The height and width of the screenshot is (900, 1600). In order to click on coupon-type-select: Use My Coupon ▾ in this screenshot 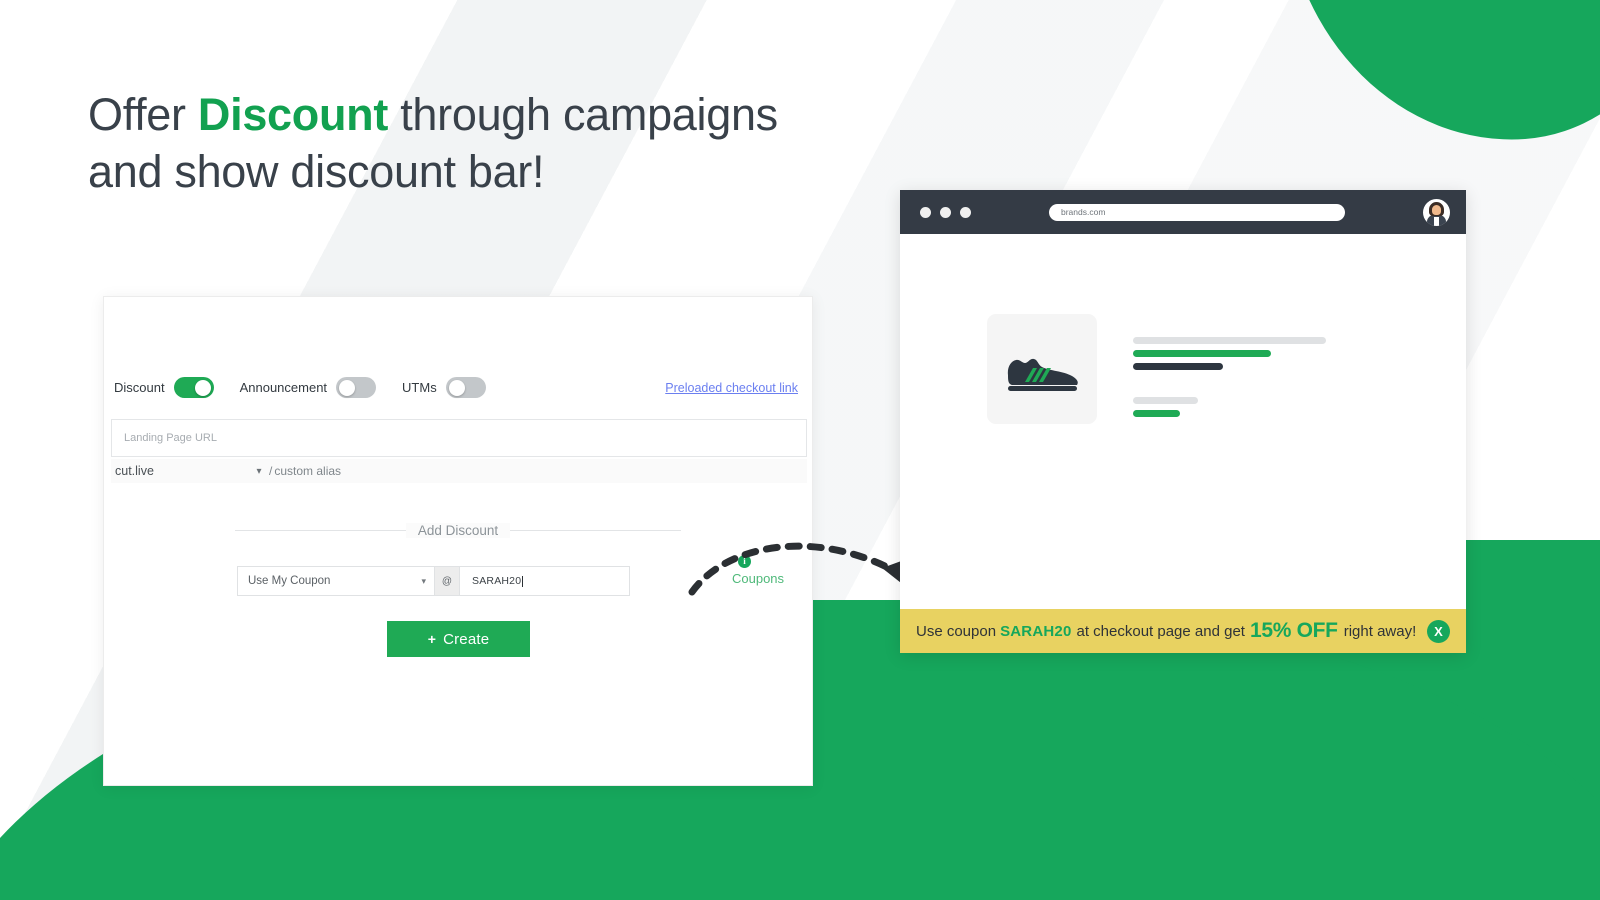, I will do `click(336, 581)`.